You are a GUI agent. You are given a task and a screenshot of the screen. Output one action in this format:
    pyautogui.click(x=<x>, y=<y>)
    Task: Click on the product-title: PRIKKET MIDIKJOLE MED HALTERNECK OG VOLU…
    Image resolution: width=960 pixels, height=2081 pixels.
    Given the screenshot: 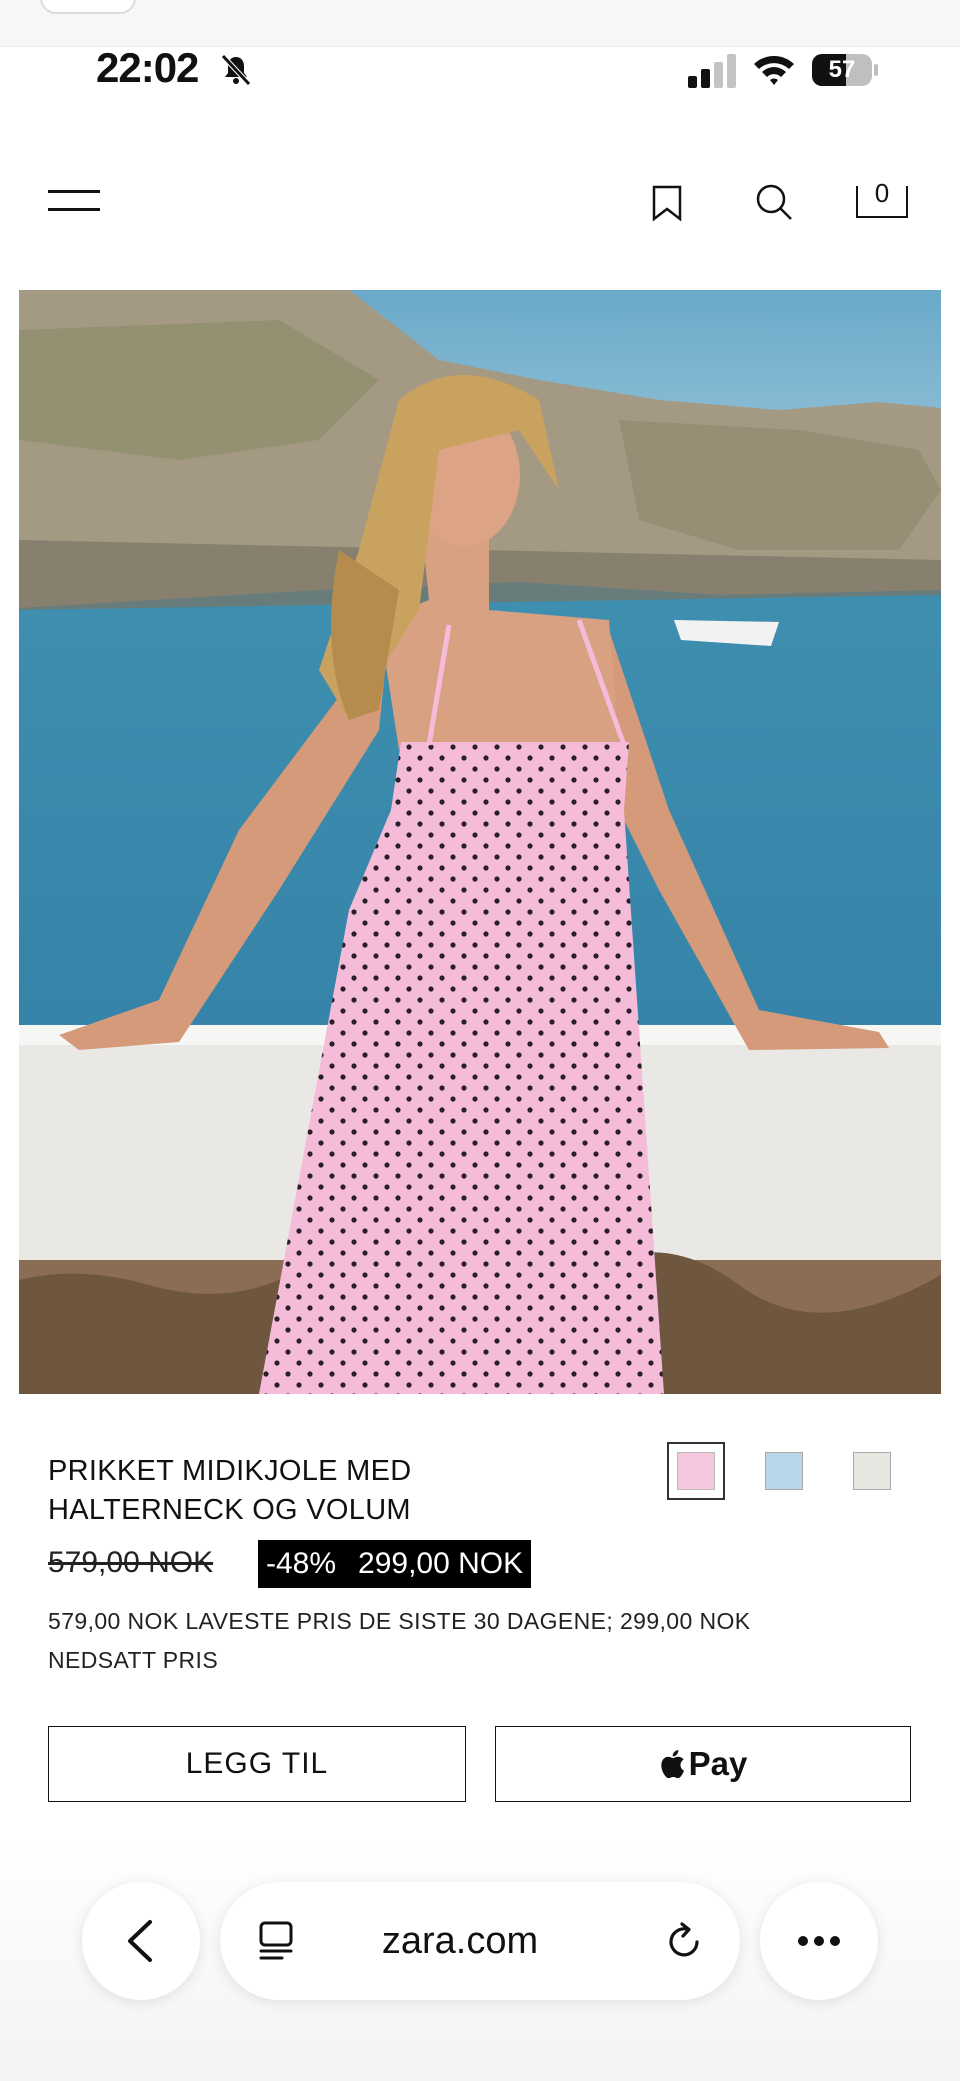 What is the action you would take?
    pyautogui.click(x=328, y=1491)
    